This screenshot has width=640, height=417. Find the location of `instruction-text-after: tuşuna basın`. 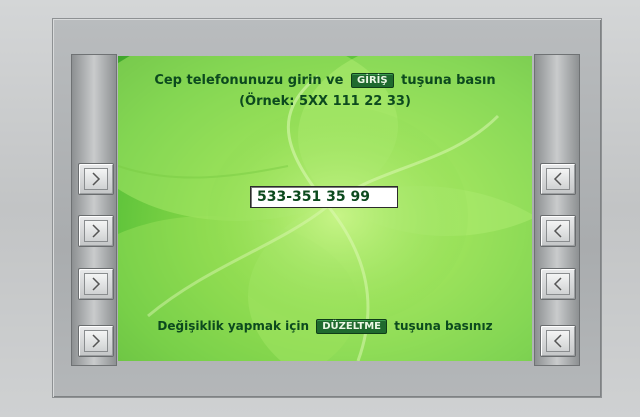

instruction-text-after: tuşuna basın is located at coordinates (448, 80).